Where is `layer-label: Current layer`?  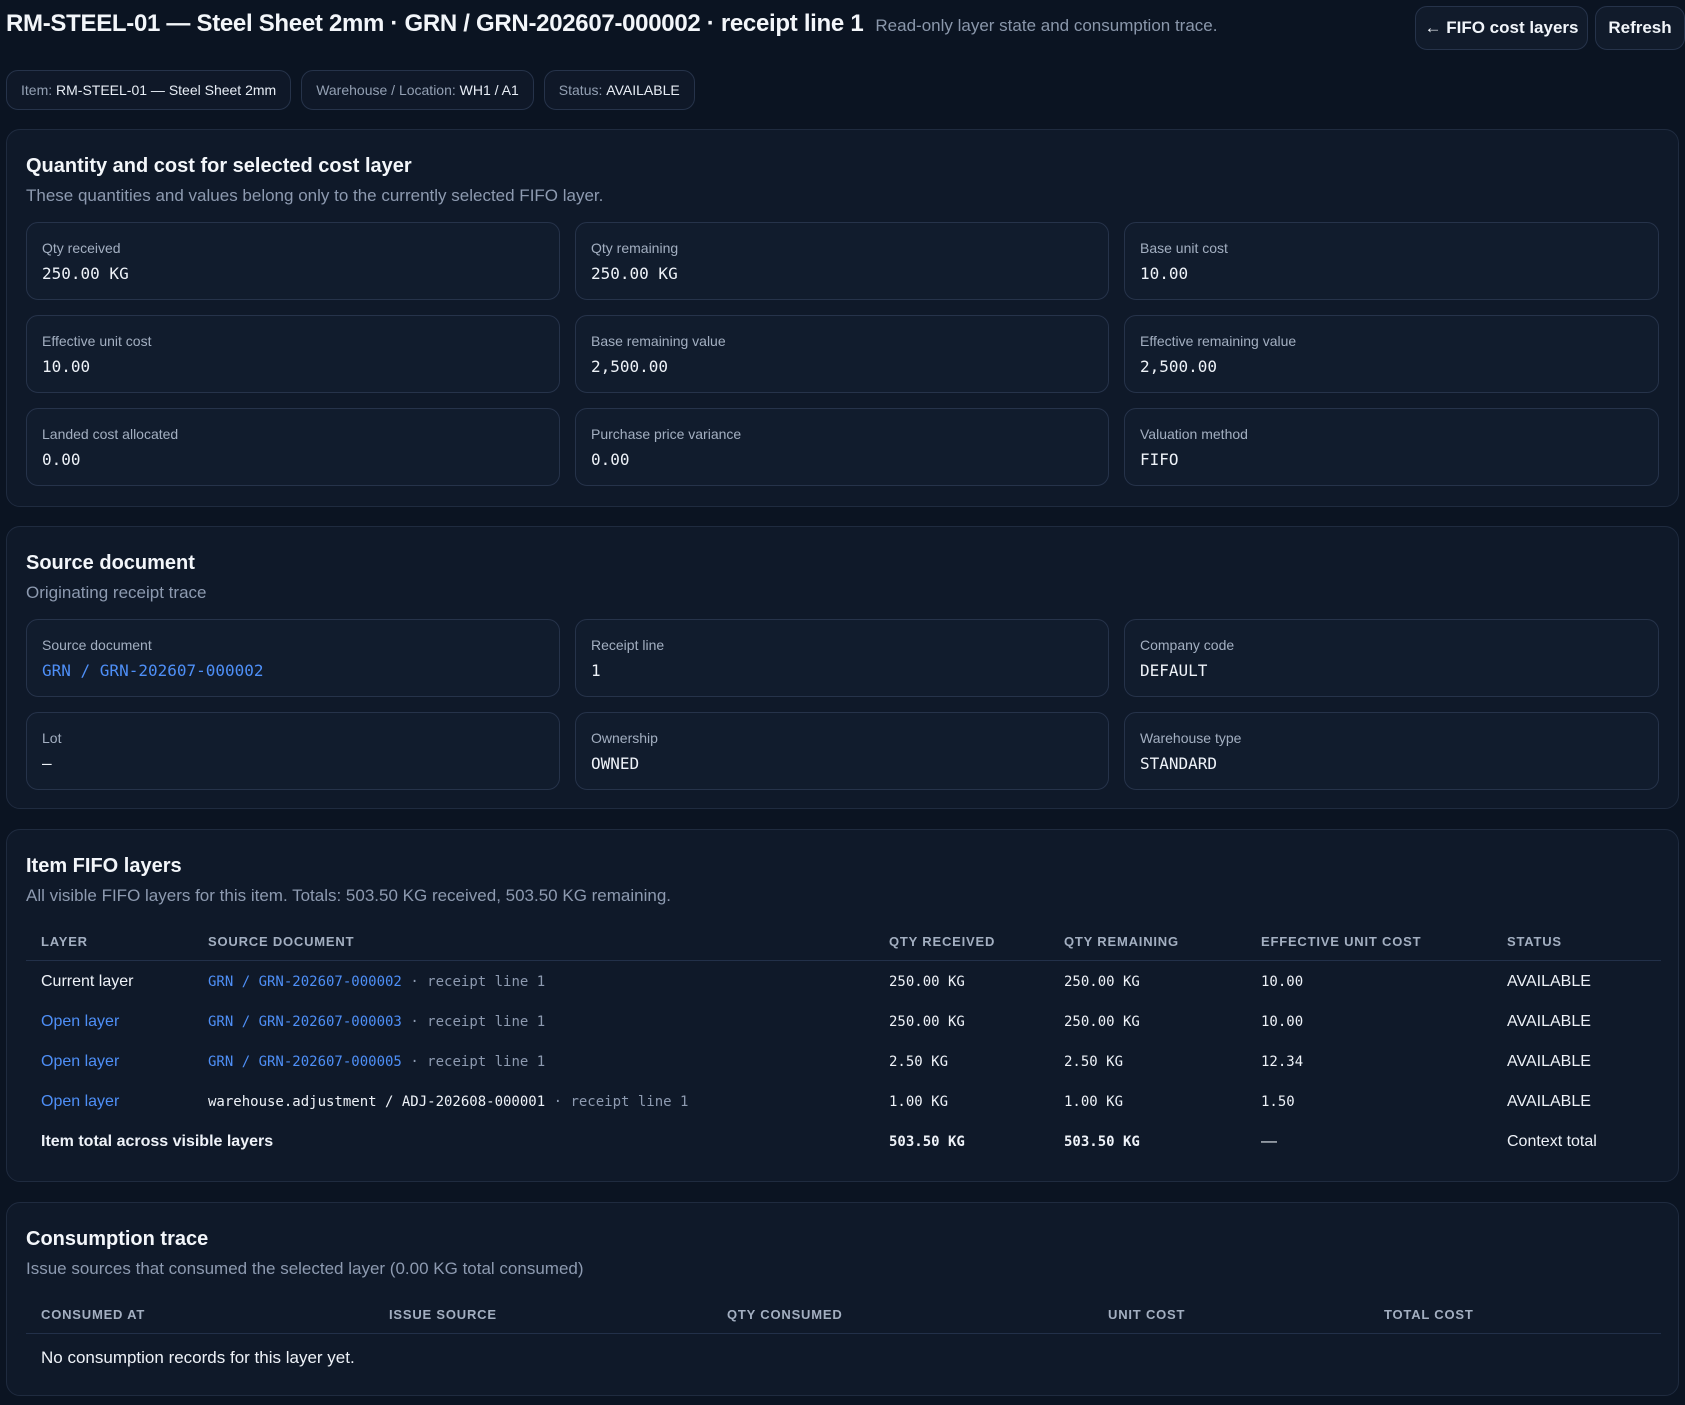
layer-label: Current layer is located at coordinates (87, 981).